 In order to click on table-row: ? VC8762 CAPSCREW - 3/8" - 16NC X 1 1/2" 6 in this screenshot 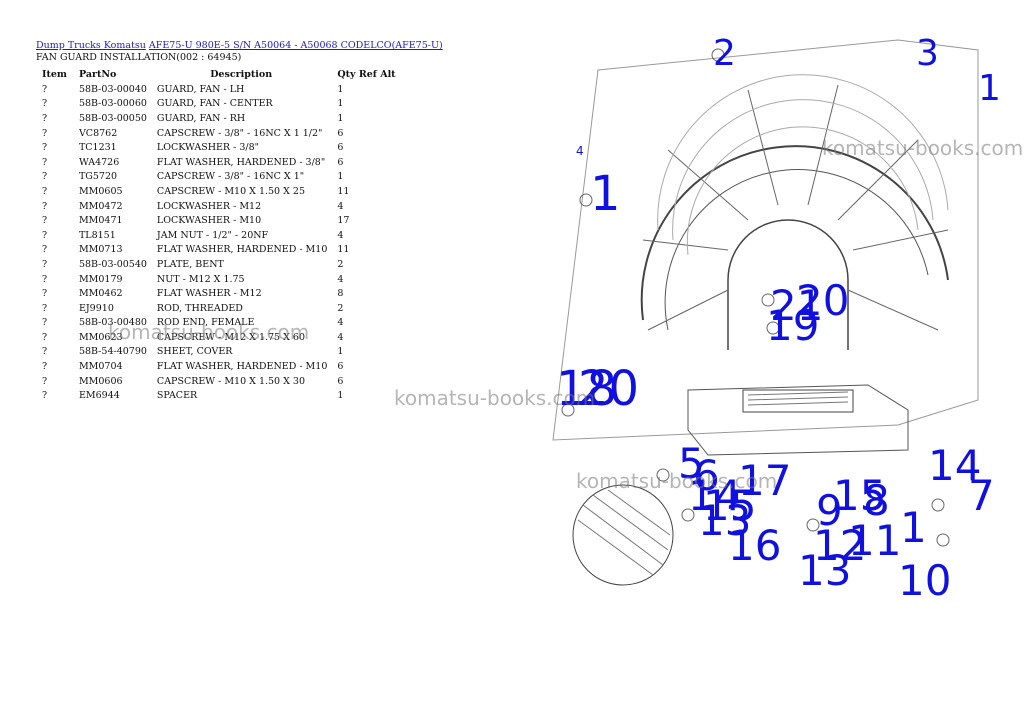, I will do `click(219, 133)`.